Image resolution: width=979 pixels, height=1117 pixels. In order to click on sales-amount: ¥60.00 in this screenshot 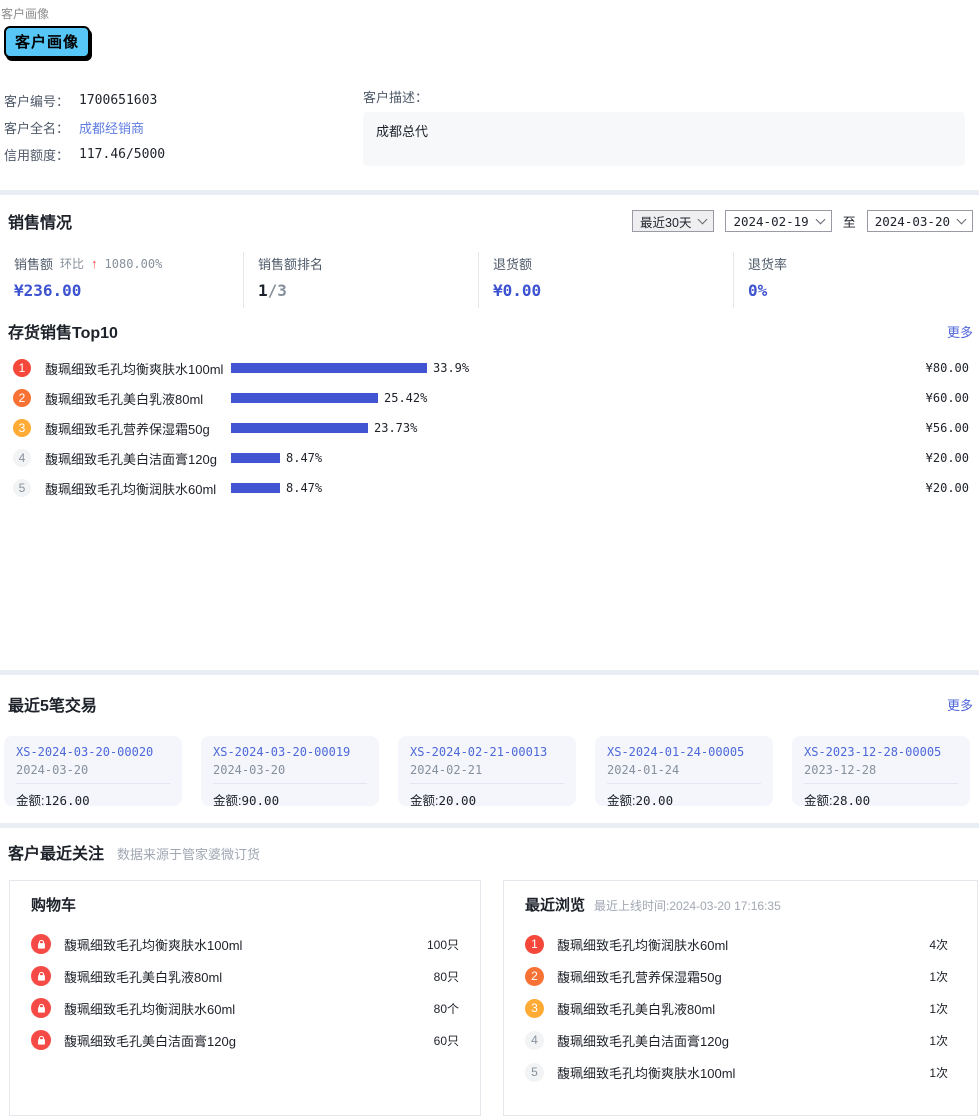, I will do `click(947, 398)`.